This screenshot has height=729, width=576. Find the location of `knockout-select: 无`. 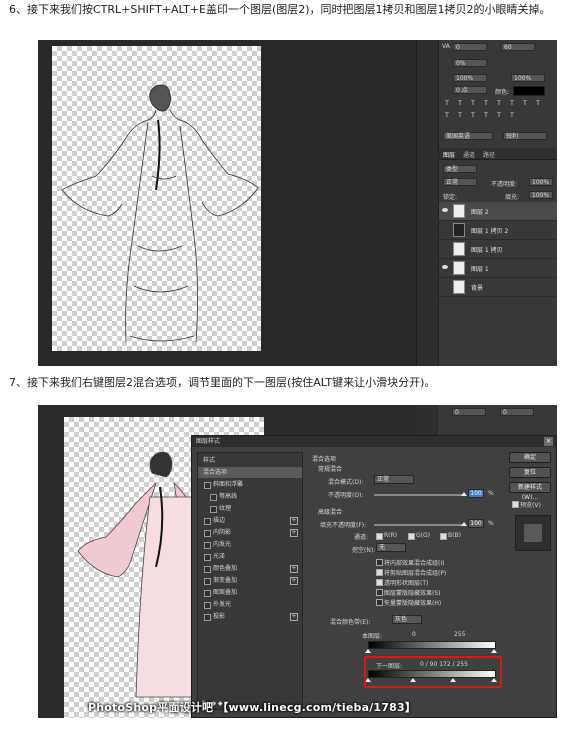

knockout-select: 无 is located at coordinates (391, 547).